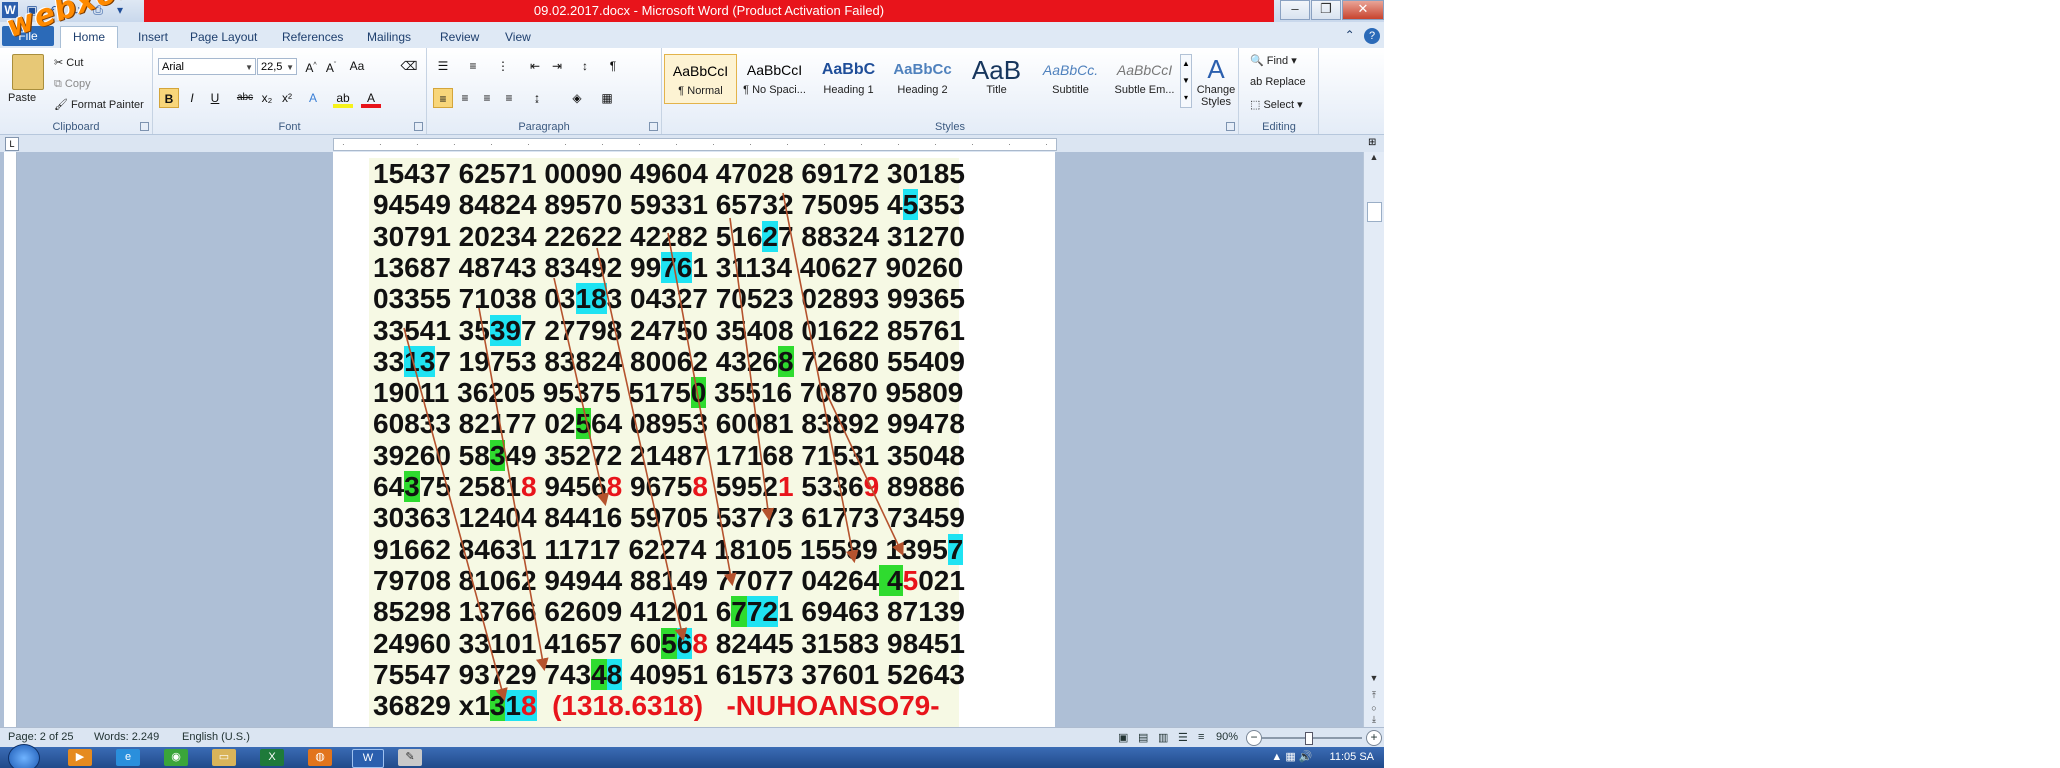 The width and height of the screenshot is (2060, 768). I want to click on restore-button: ❐, so click(1326, 10).